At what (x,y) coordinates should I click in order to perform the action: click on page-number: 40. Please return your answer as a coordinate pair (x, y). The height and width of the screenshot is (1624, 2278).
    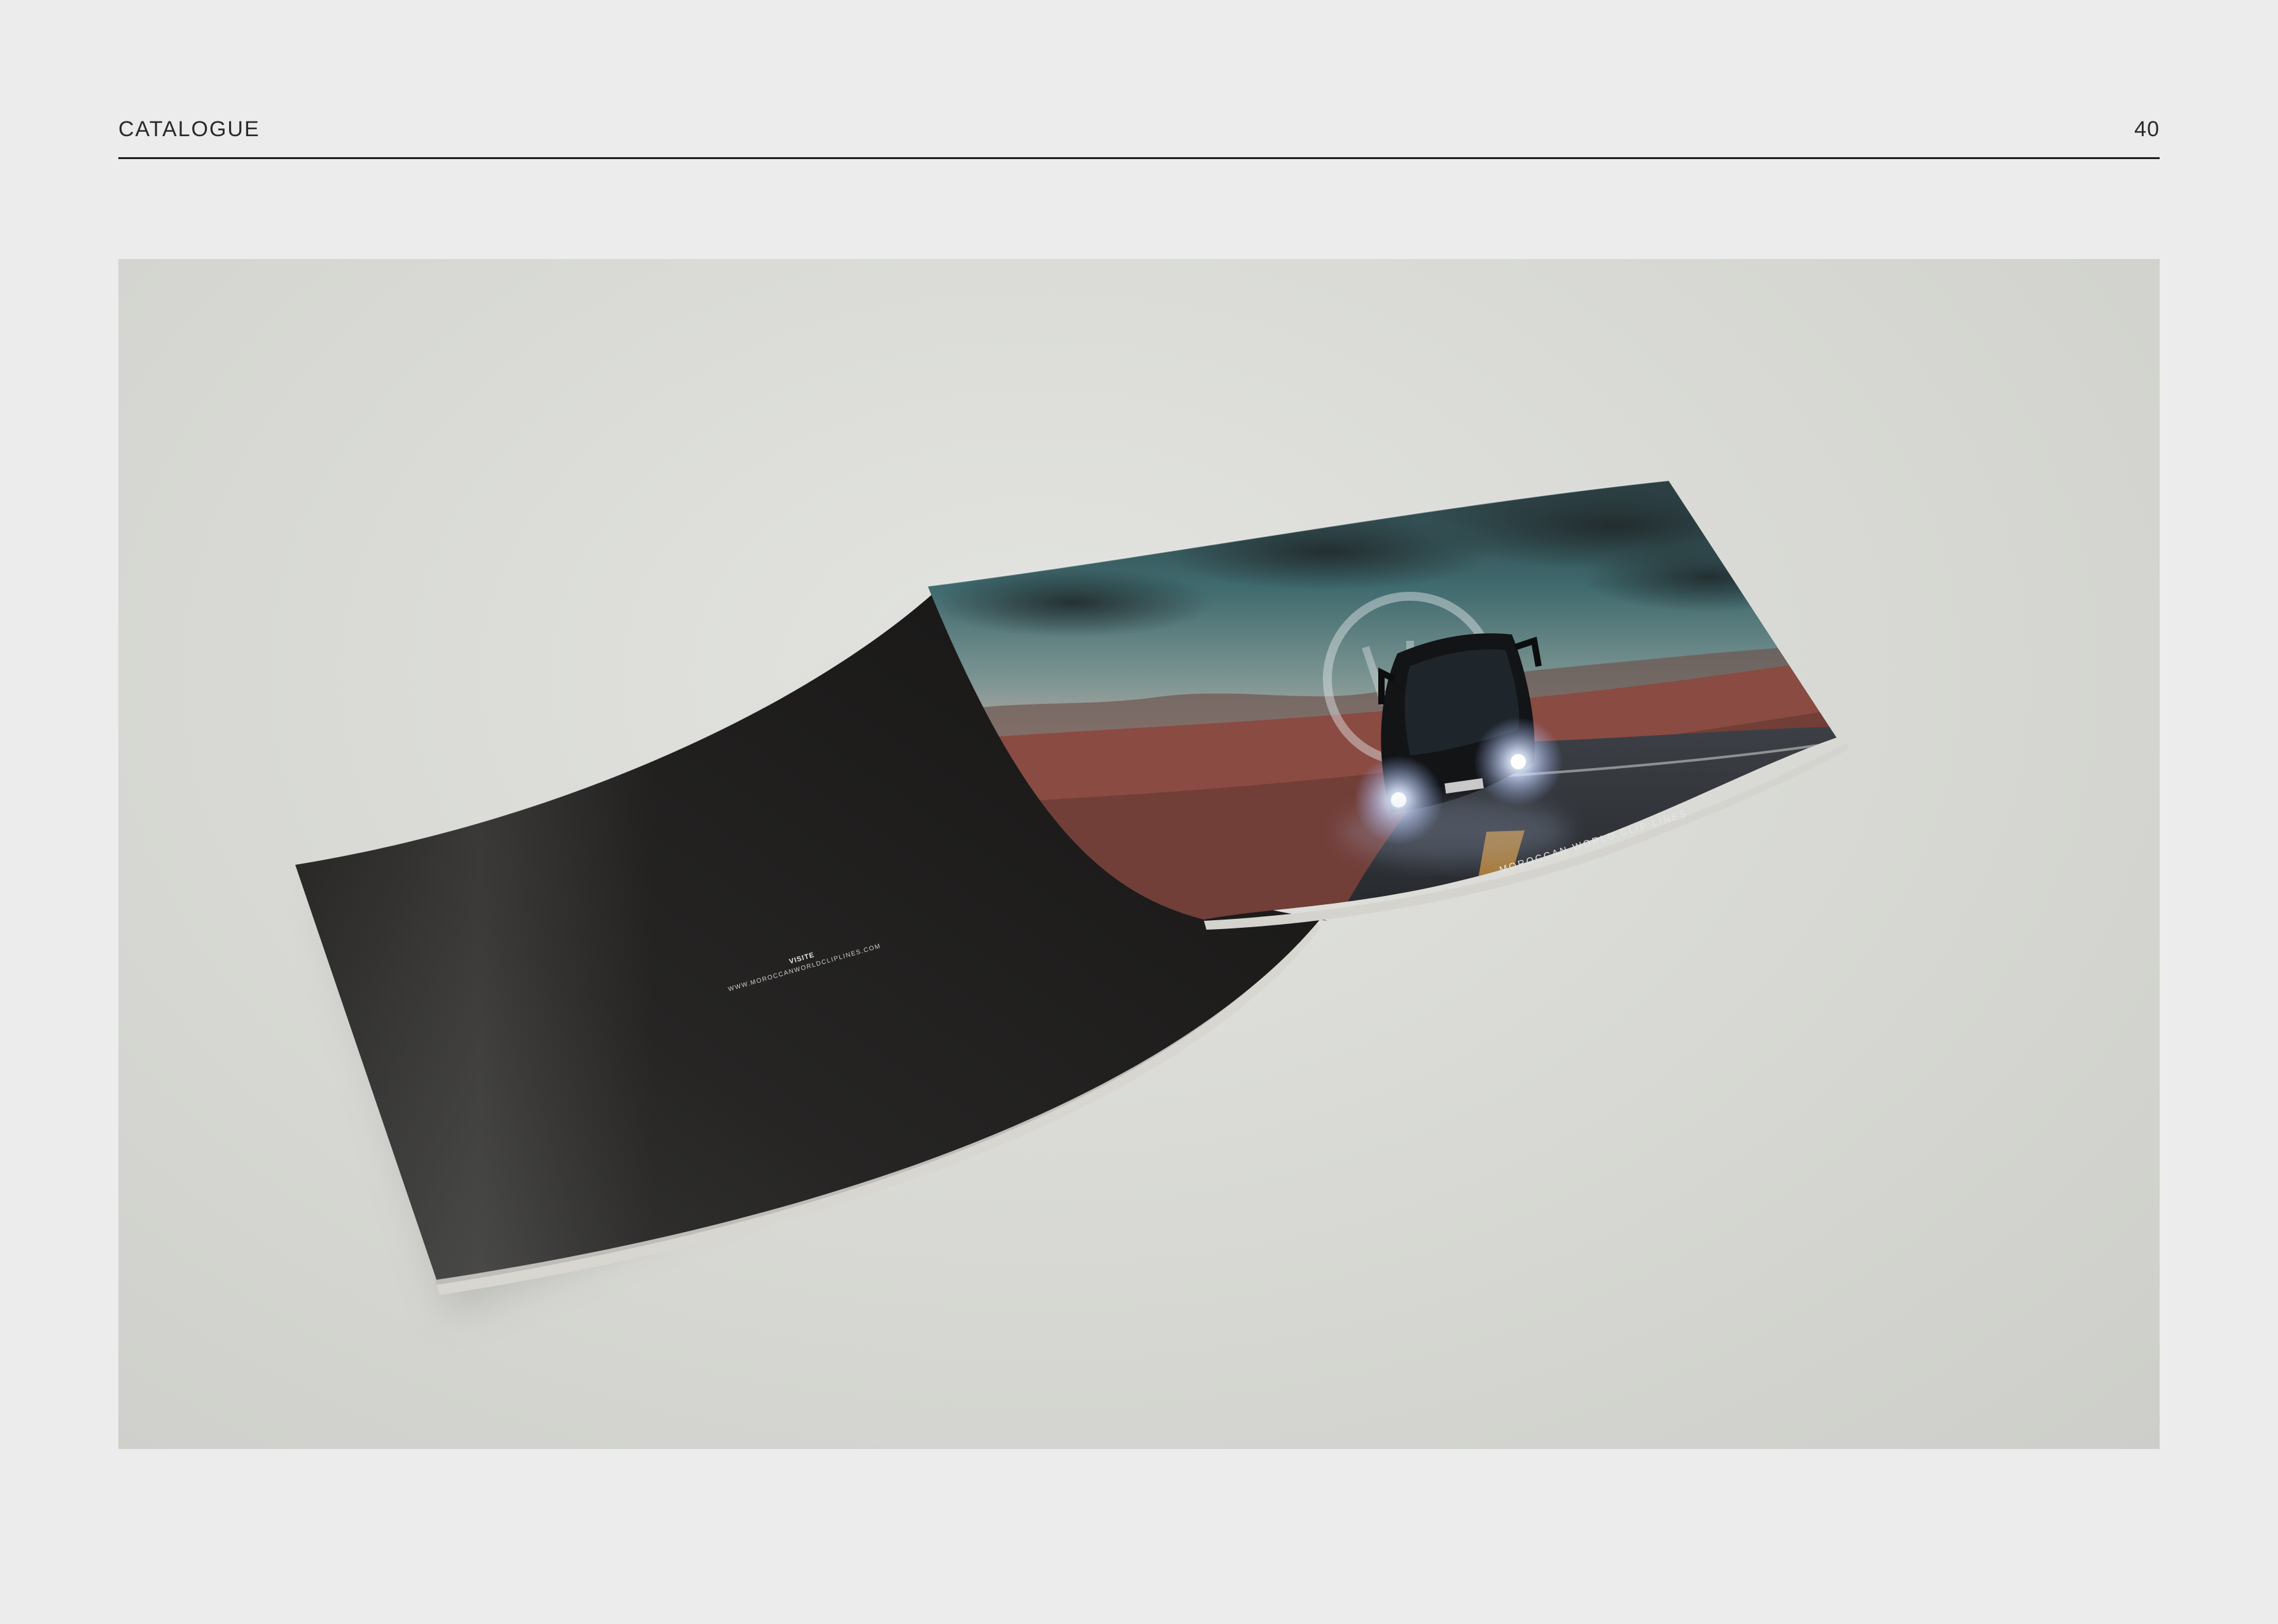
    Looking at the image, I should click on (2147, 129).